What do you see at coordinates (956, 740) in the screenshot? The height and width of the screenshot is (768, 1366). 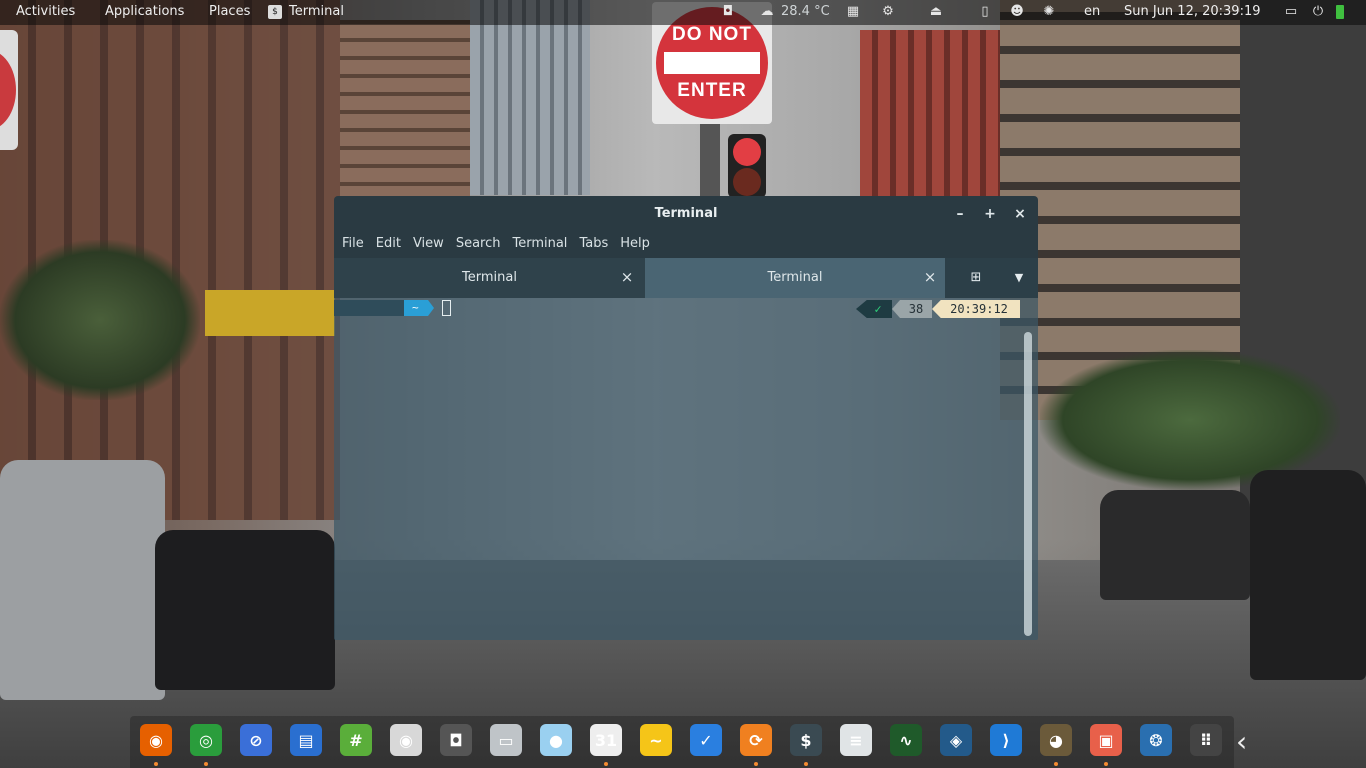 I see `database-icon: ◈` at bounding box center [956, 740].